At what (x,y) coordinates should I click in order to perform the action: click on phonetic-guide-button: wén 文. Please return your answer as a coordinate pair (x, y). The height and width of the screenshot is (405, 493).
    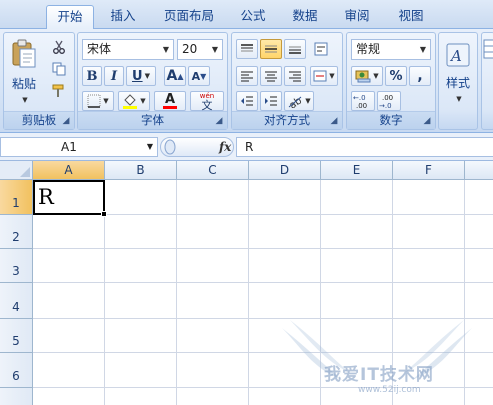
    Looking at the image, I should click on (207, 101).